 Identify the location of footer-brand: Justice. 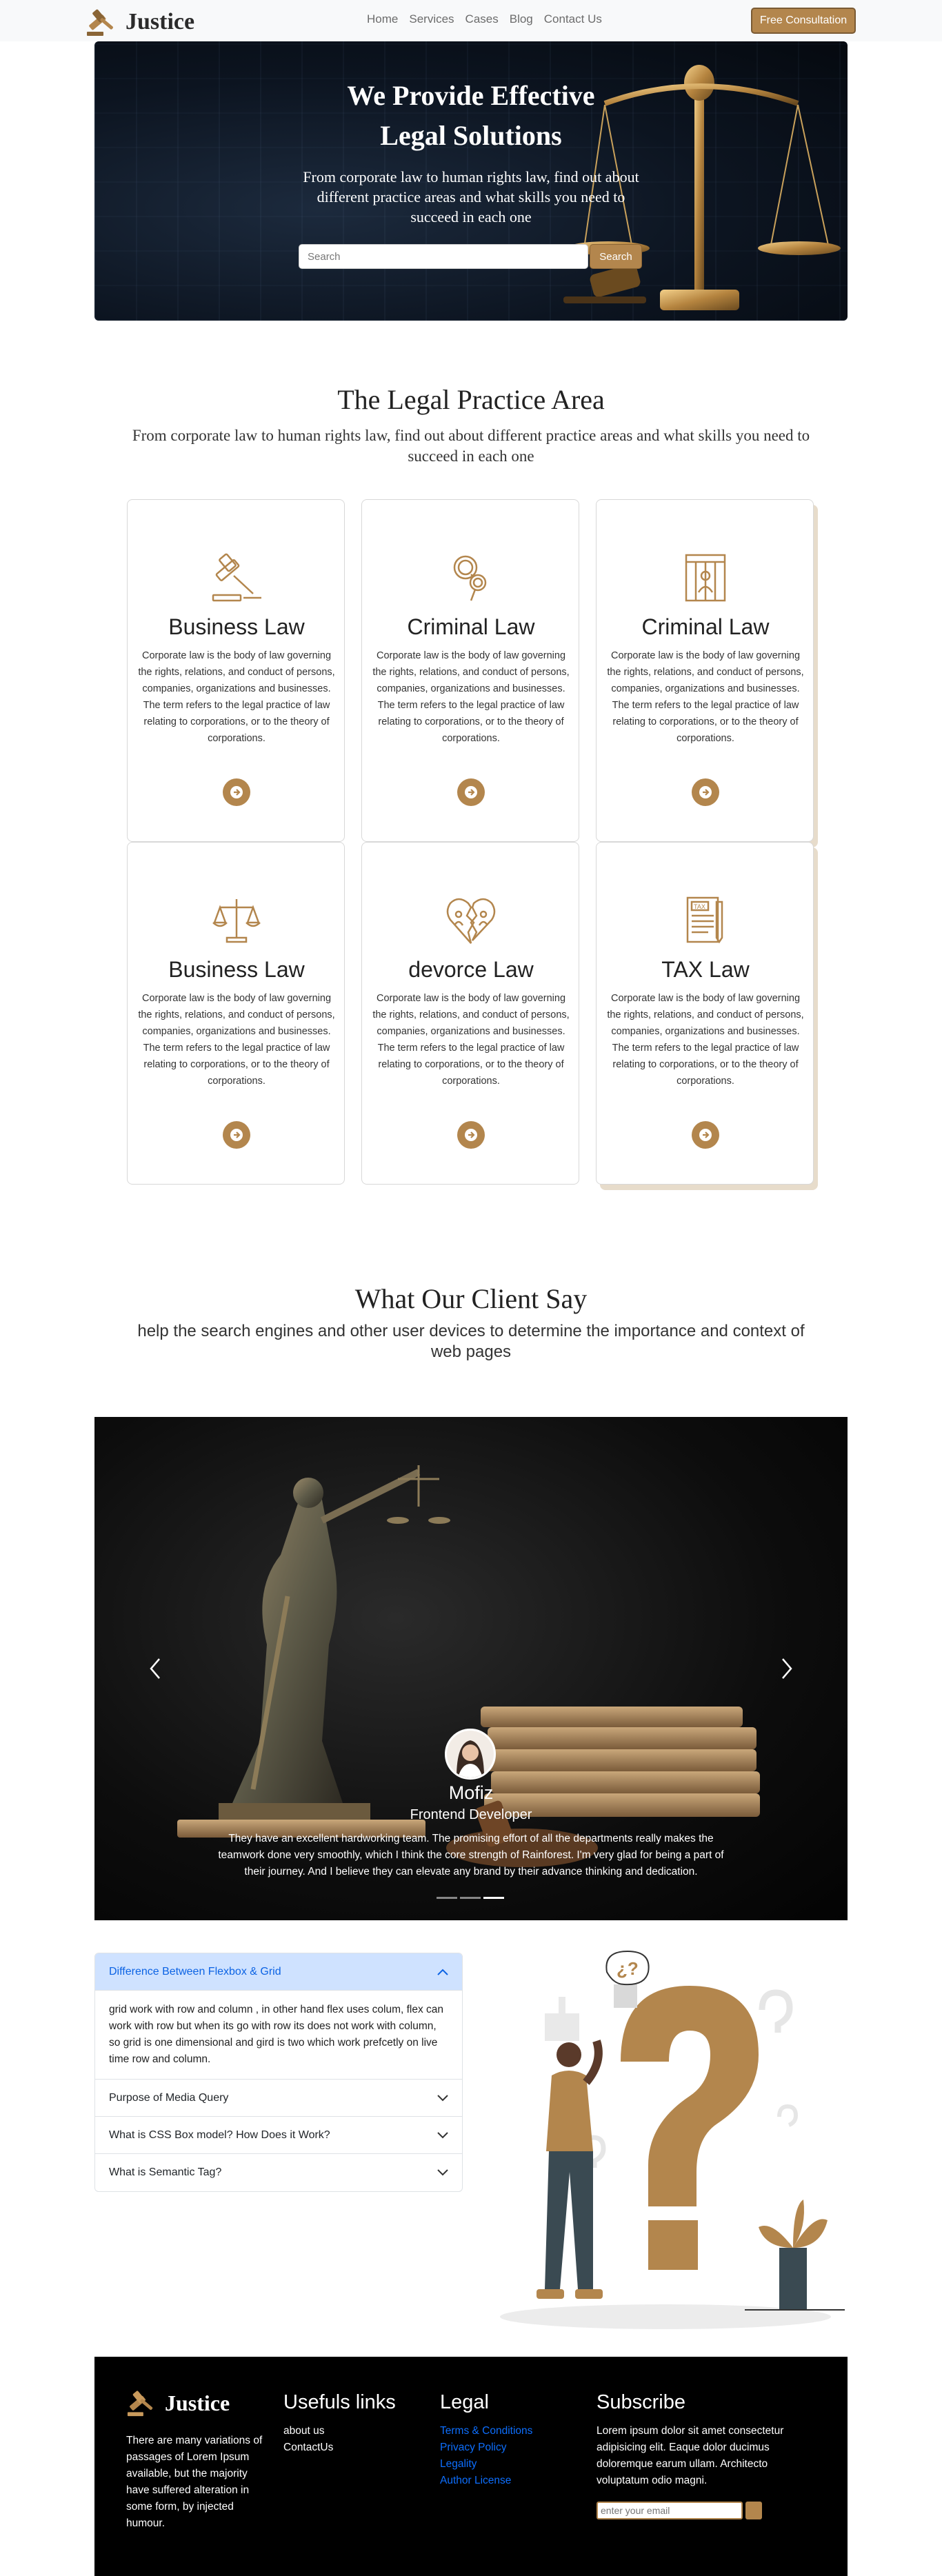
(178, 2402).